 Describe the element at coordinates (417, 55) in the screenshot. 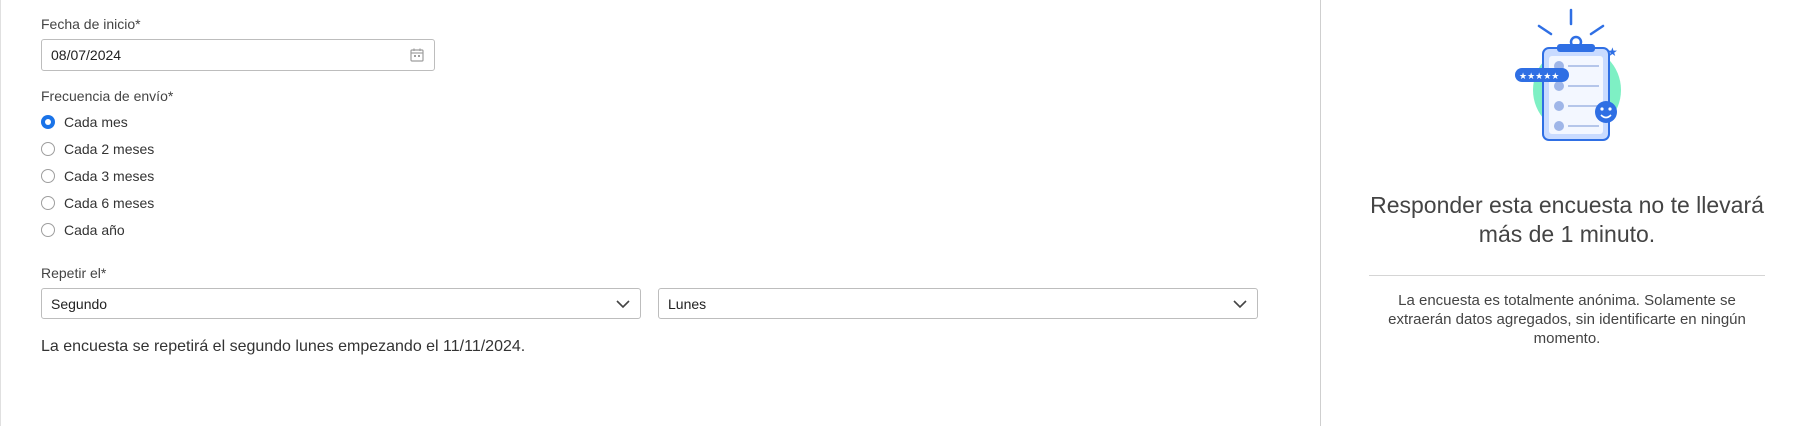

I see `calendar-icon` at that location.